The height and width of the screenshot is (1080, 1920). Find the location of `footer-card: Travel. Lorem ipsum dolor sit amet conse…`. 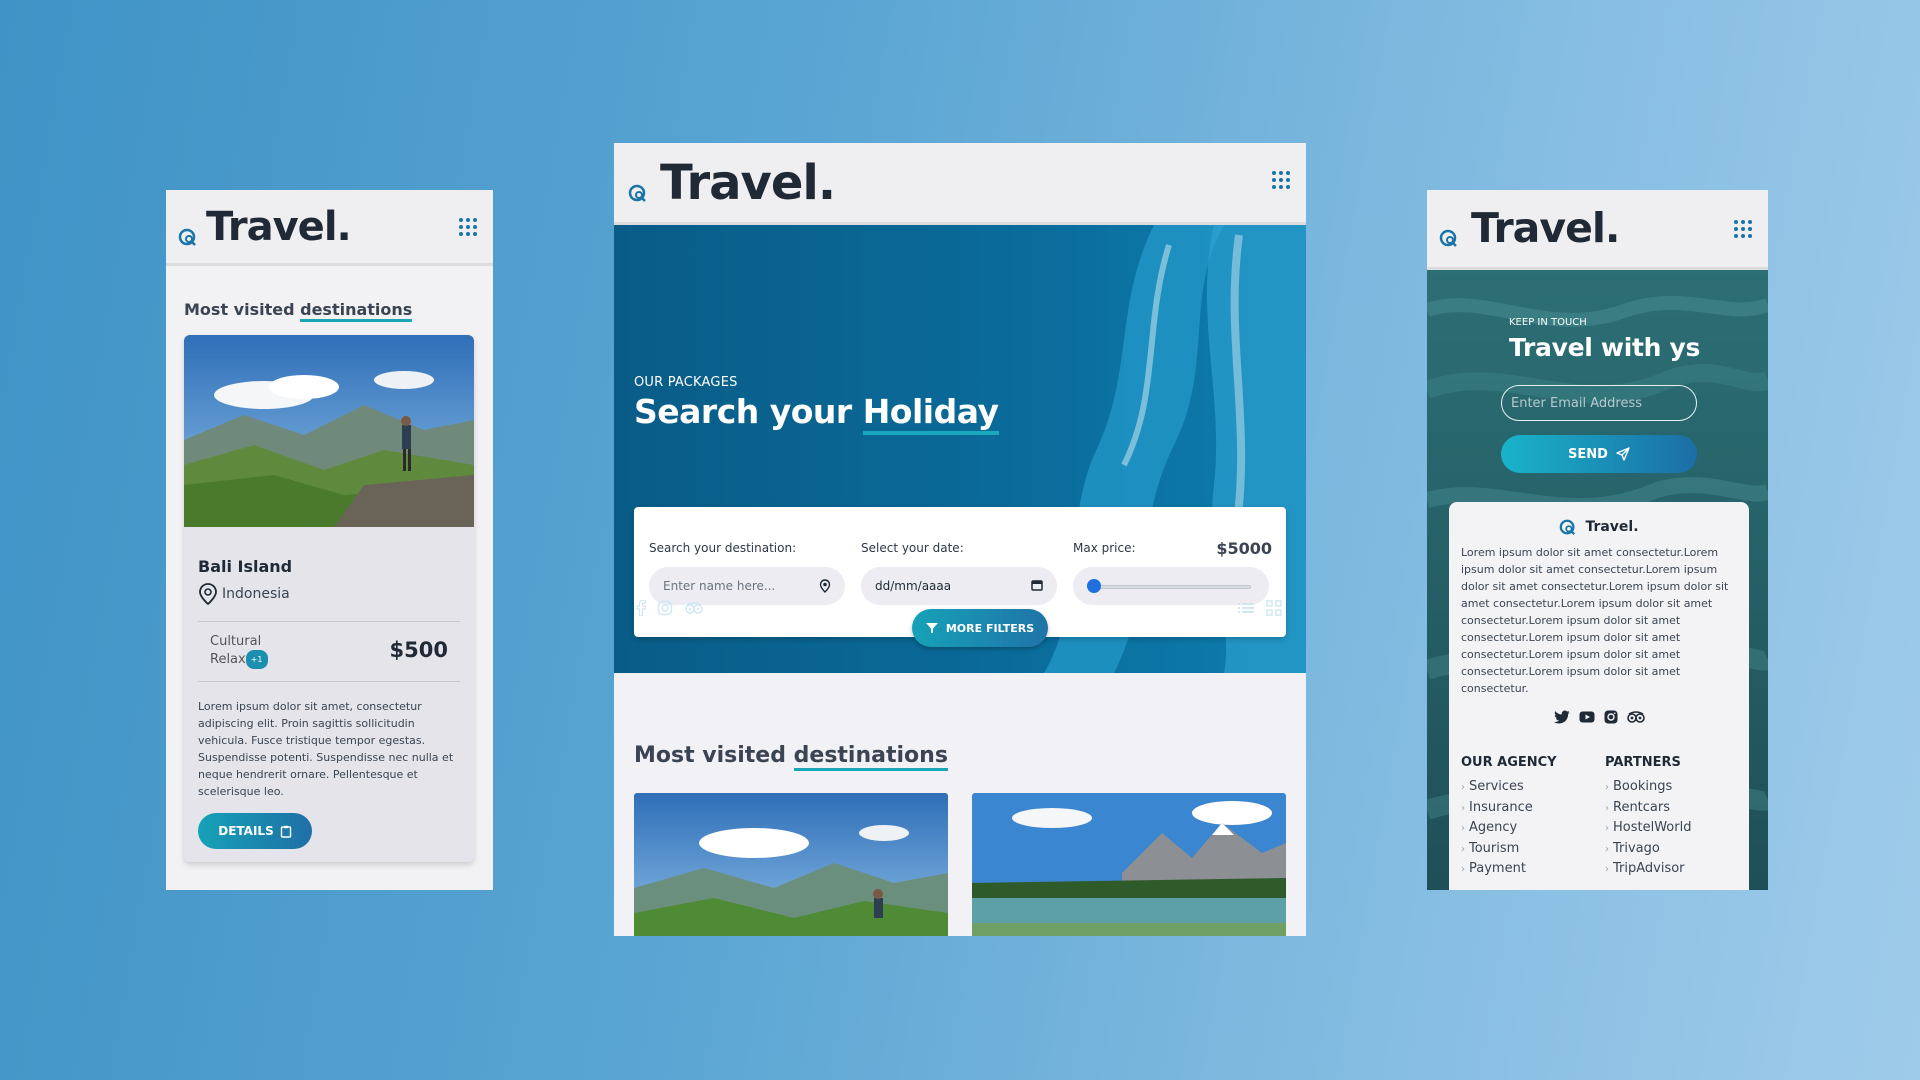

footer-card: Travel. Lorem ipsum dolor sit amet conse… is located at coordinates (1599, 696).